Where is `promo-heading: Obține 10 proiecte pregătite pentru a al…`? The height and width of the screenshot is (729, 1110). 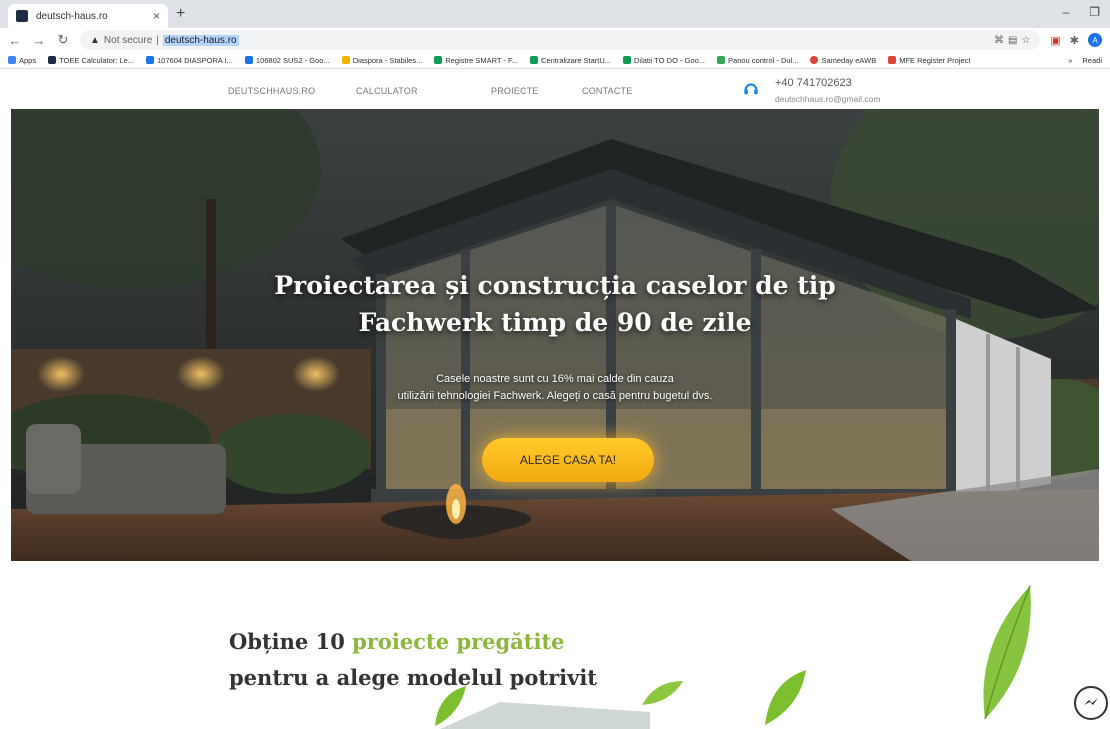
promo-heading: Obține 10 proiecte pregătite pentru a al… is located at coordinates (413, 660).